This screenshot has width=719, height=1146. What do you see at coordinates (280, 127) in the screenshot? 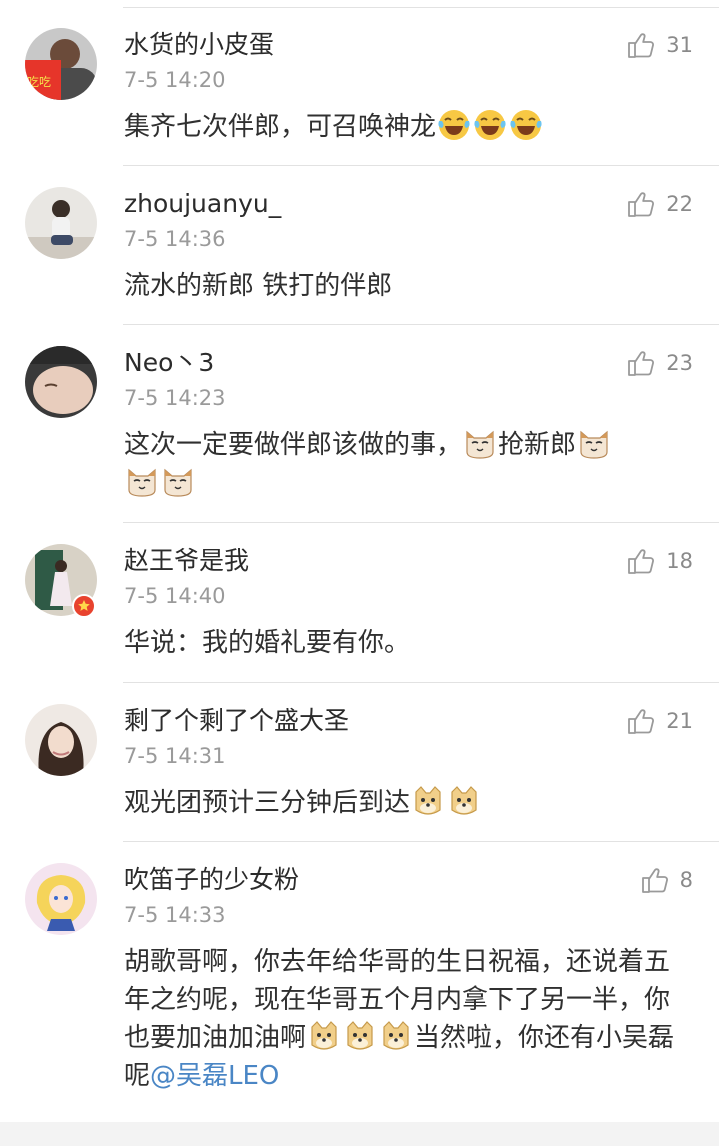
I see `comment-text-part: 集齐七次伴郎，可召唤神龙` at bounding box center [280, 127].